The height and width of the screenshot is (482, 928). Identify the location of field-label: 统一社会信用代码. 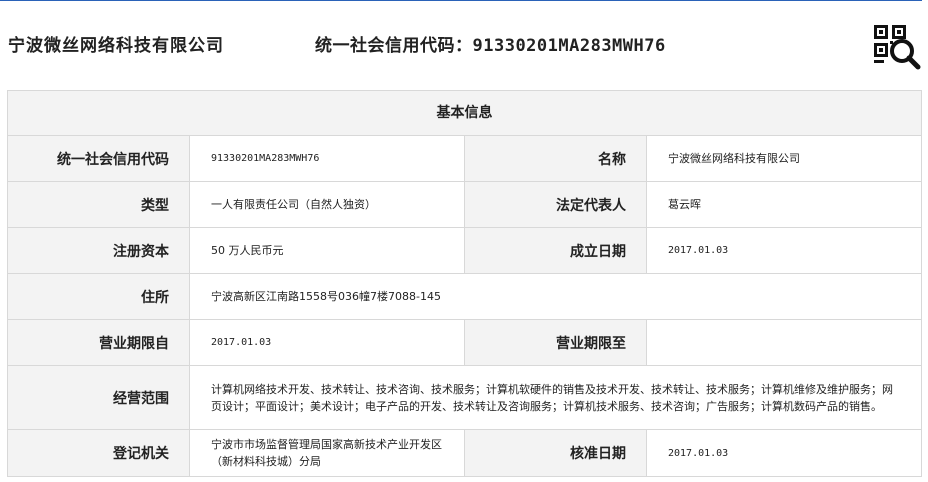
(99, 158).